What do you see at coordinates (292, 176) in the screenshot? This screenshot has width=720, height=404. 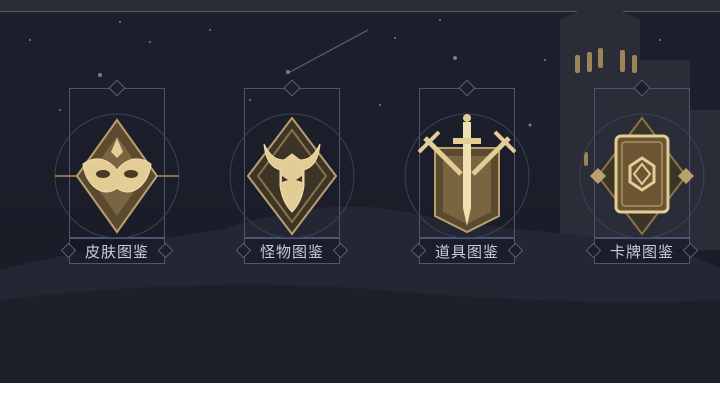 I see `monster-horned-icon` at bounding box center [292, 176].